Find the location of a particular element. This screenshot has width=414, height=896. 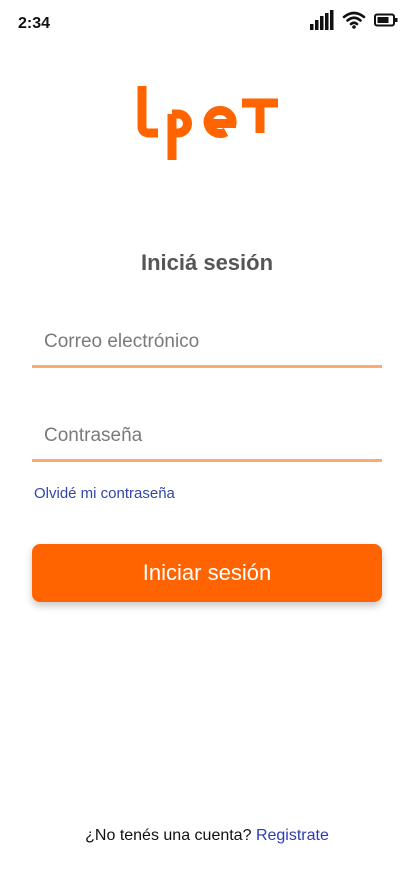

email-field-container is located at coordinates (207, 343).